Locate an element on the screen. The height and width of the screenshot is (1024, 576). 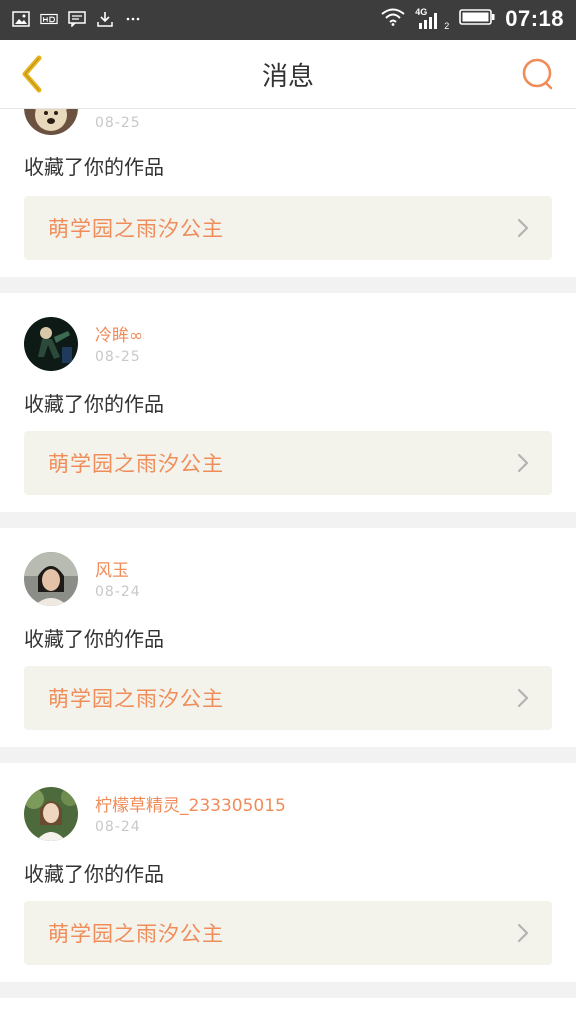
notification-icons is located at coordinates (77, 19).